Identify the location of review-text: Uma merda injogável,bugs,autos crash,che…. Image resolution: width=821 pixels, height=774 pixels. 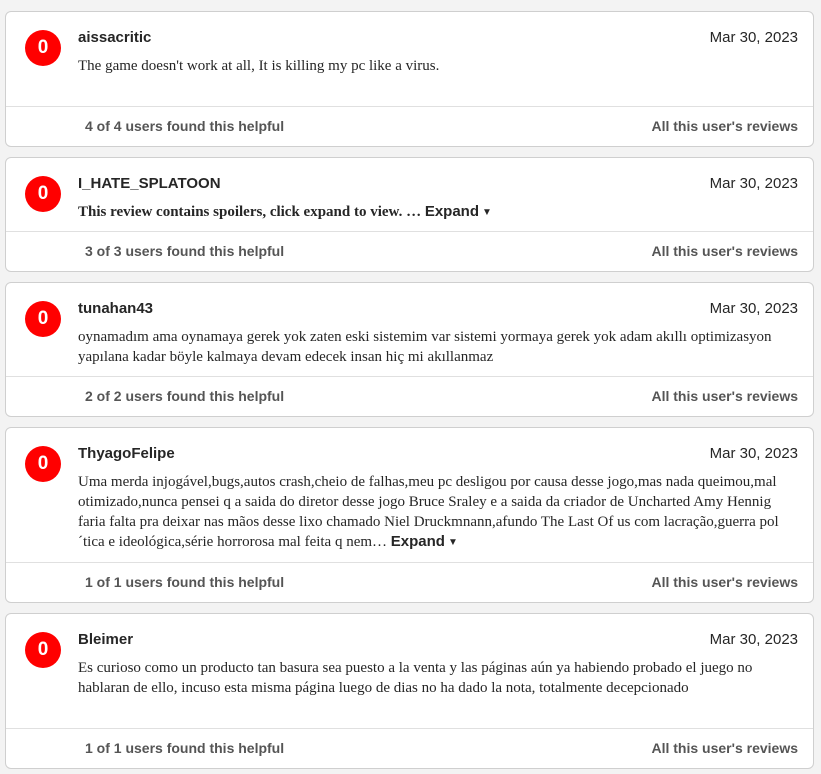
(439, 512).